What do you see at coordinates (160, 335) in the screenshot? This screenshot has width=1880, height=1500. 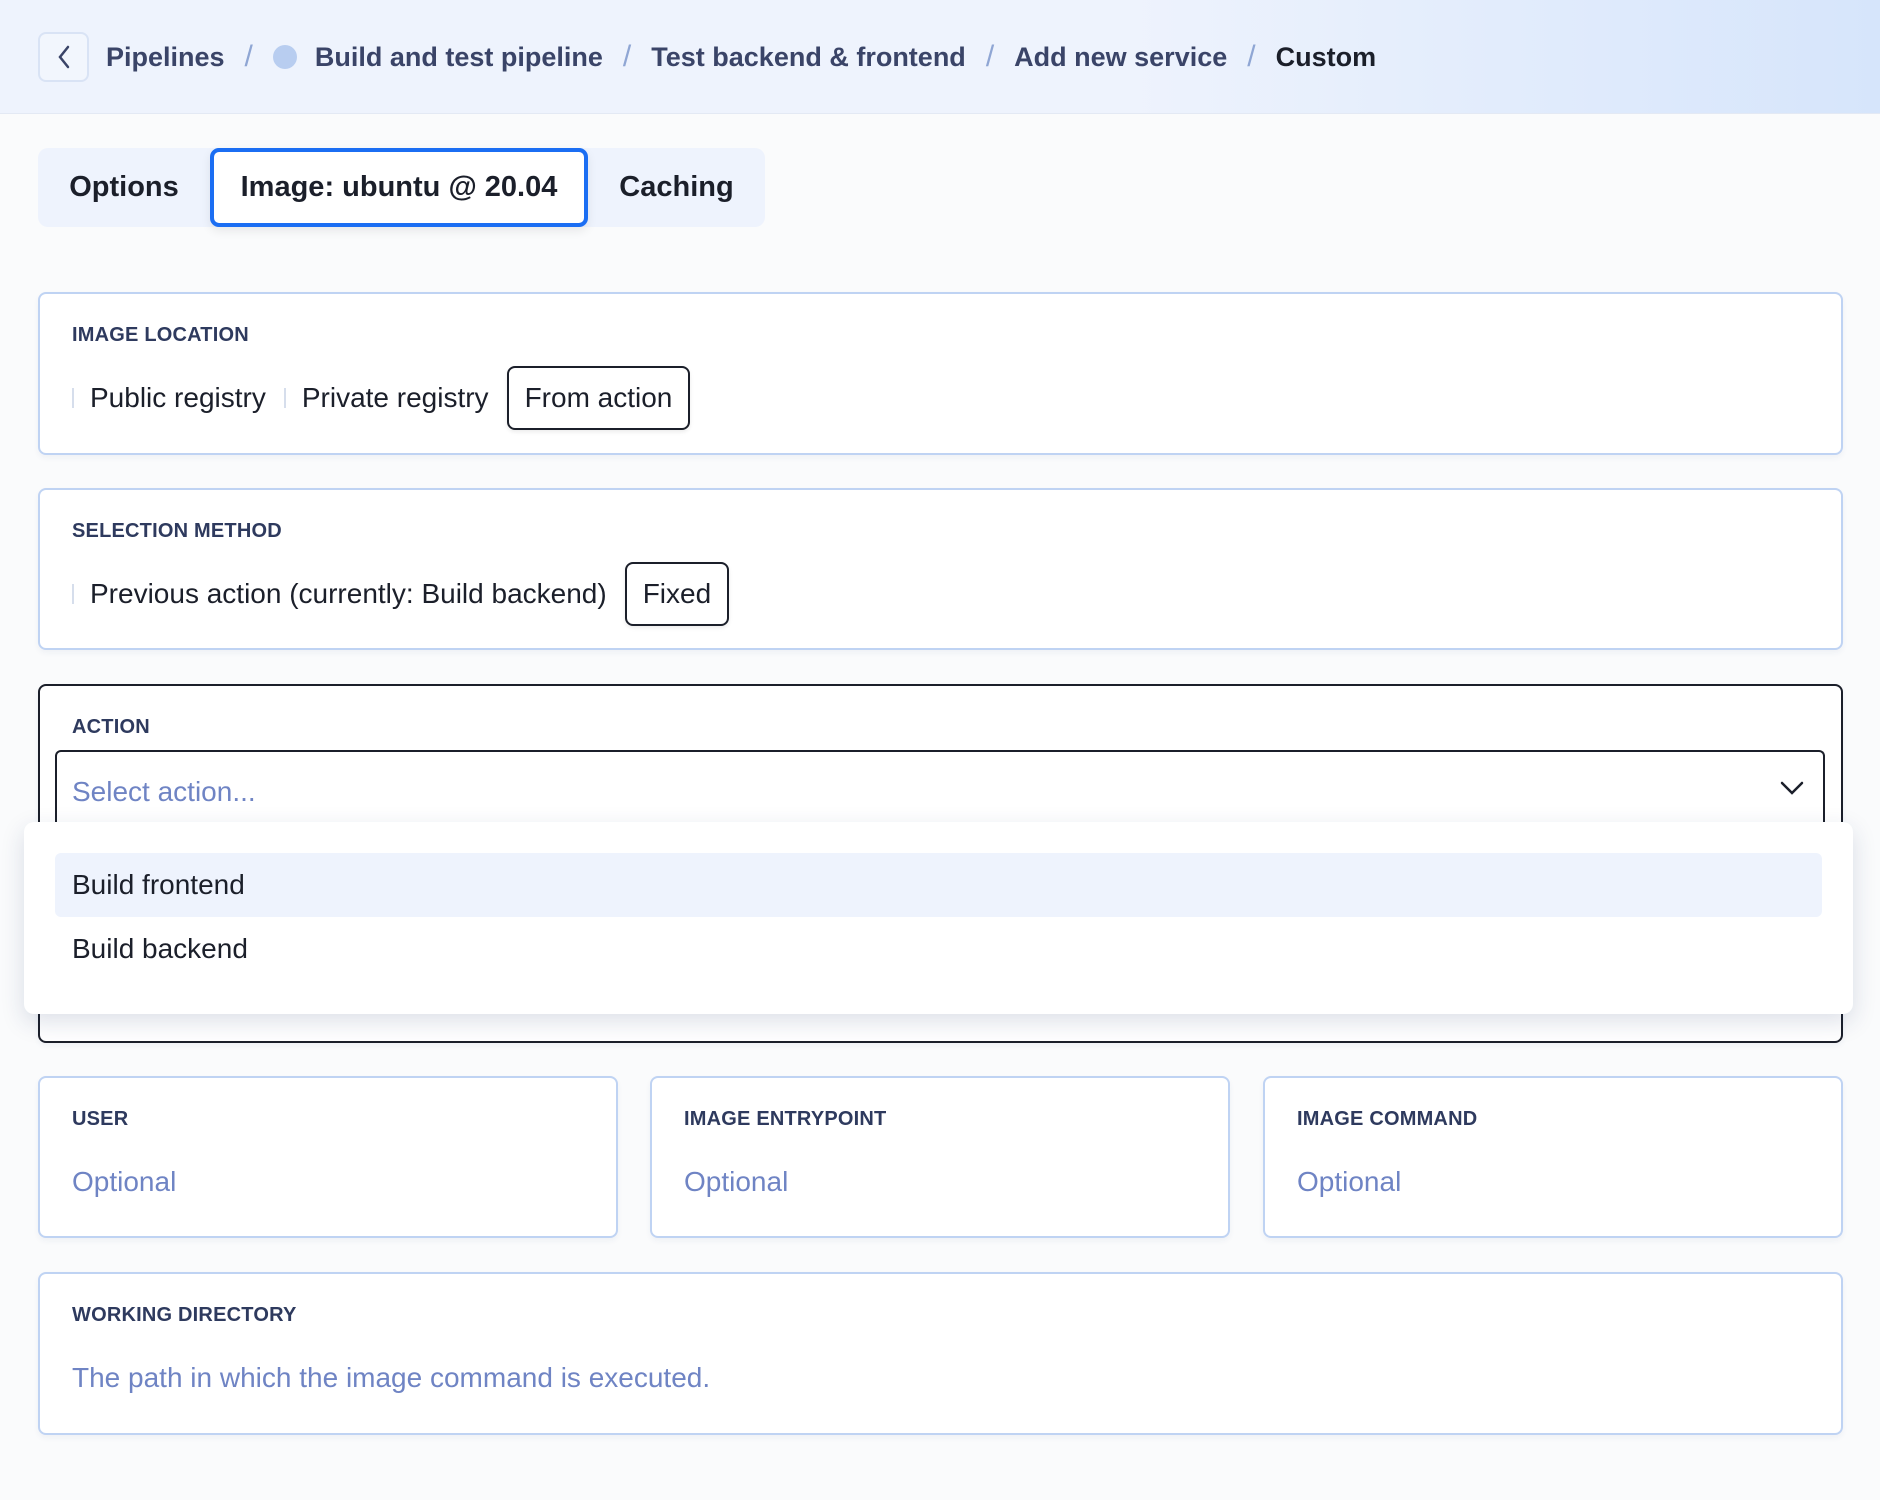 I see `image-location-label: IMAGE LOCATION` at bounding box center [160, 335].